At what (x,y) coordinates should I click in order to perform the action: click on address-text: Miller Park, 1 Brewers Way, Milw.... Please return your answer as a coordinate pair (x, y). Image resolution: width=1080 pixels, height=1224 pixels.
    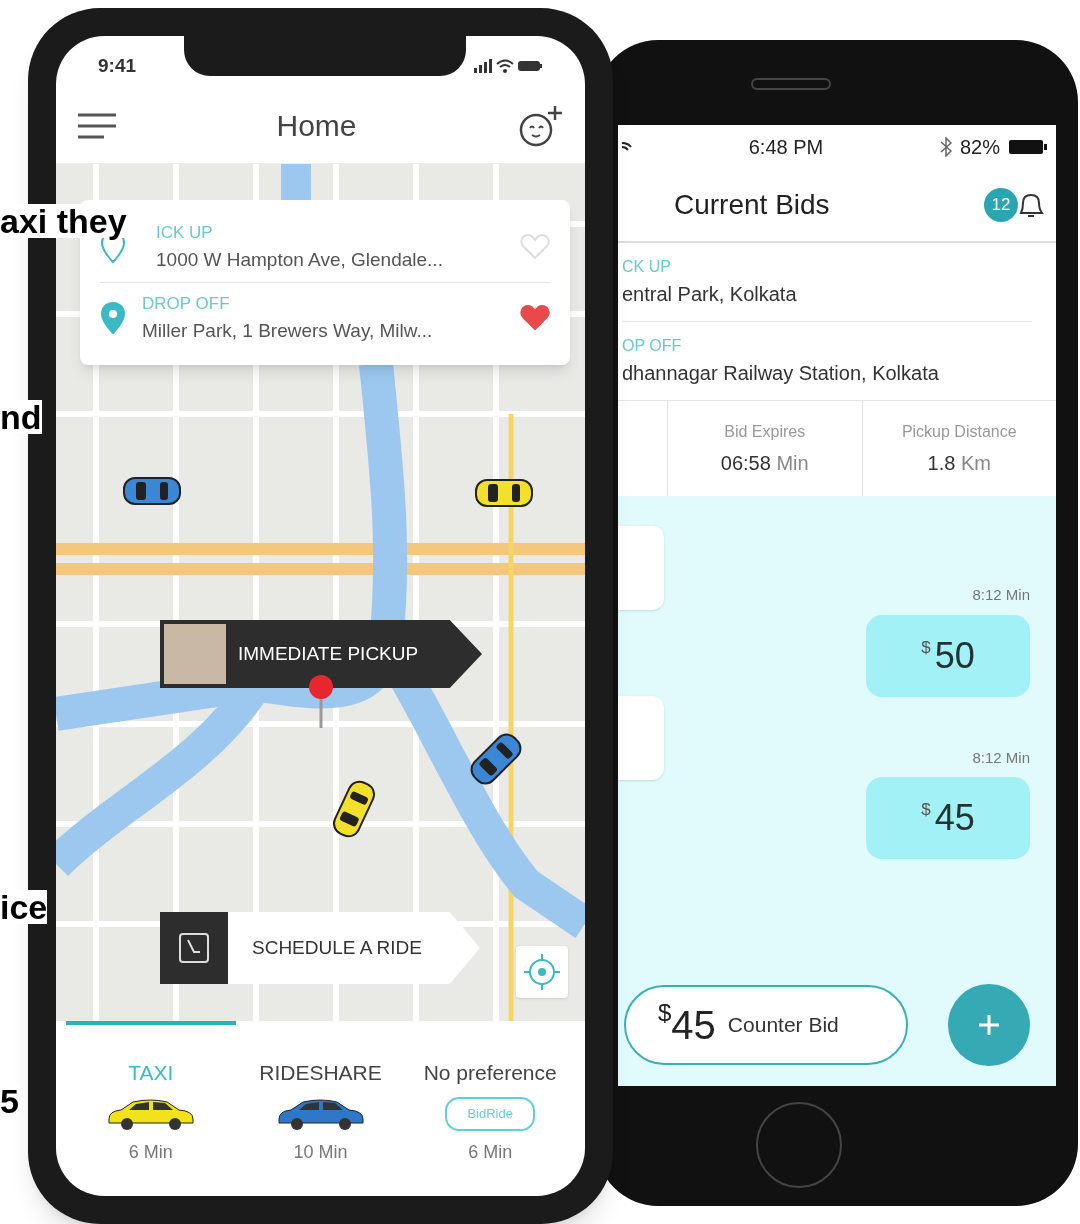
    Looking at the image, I should click on (323, 330).